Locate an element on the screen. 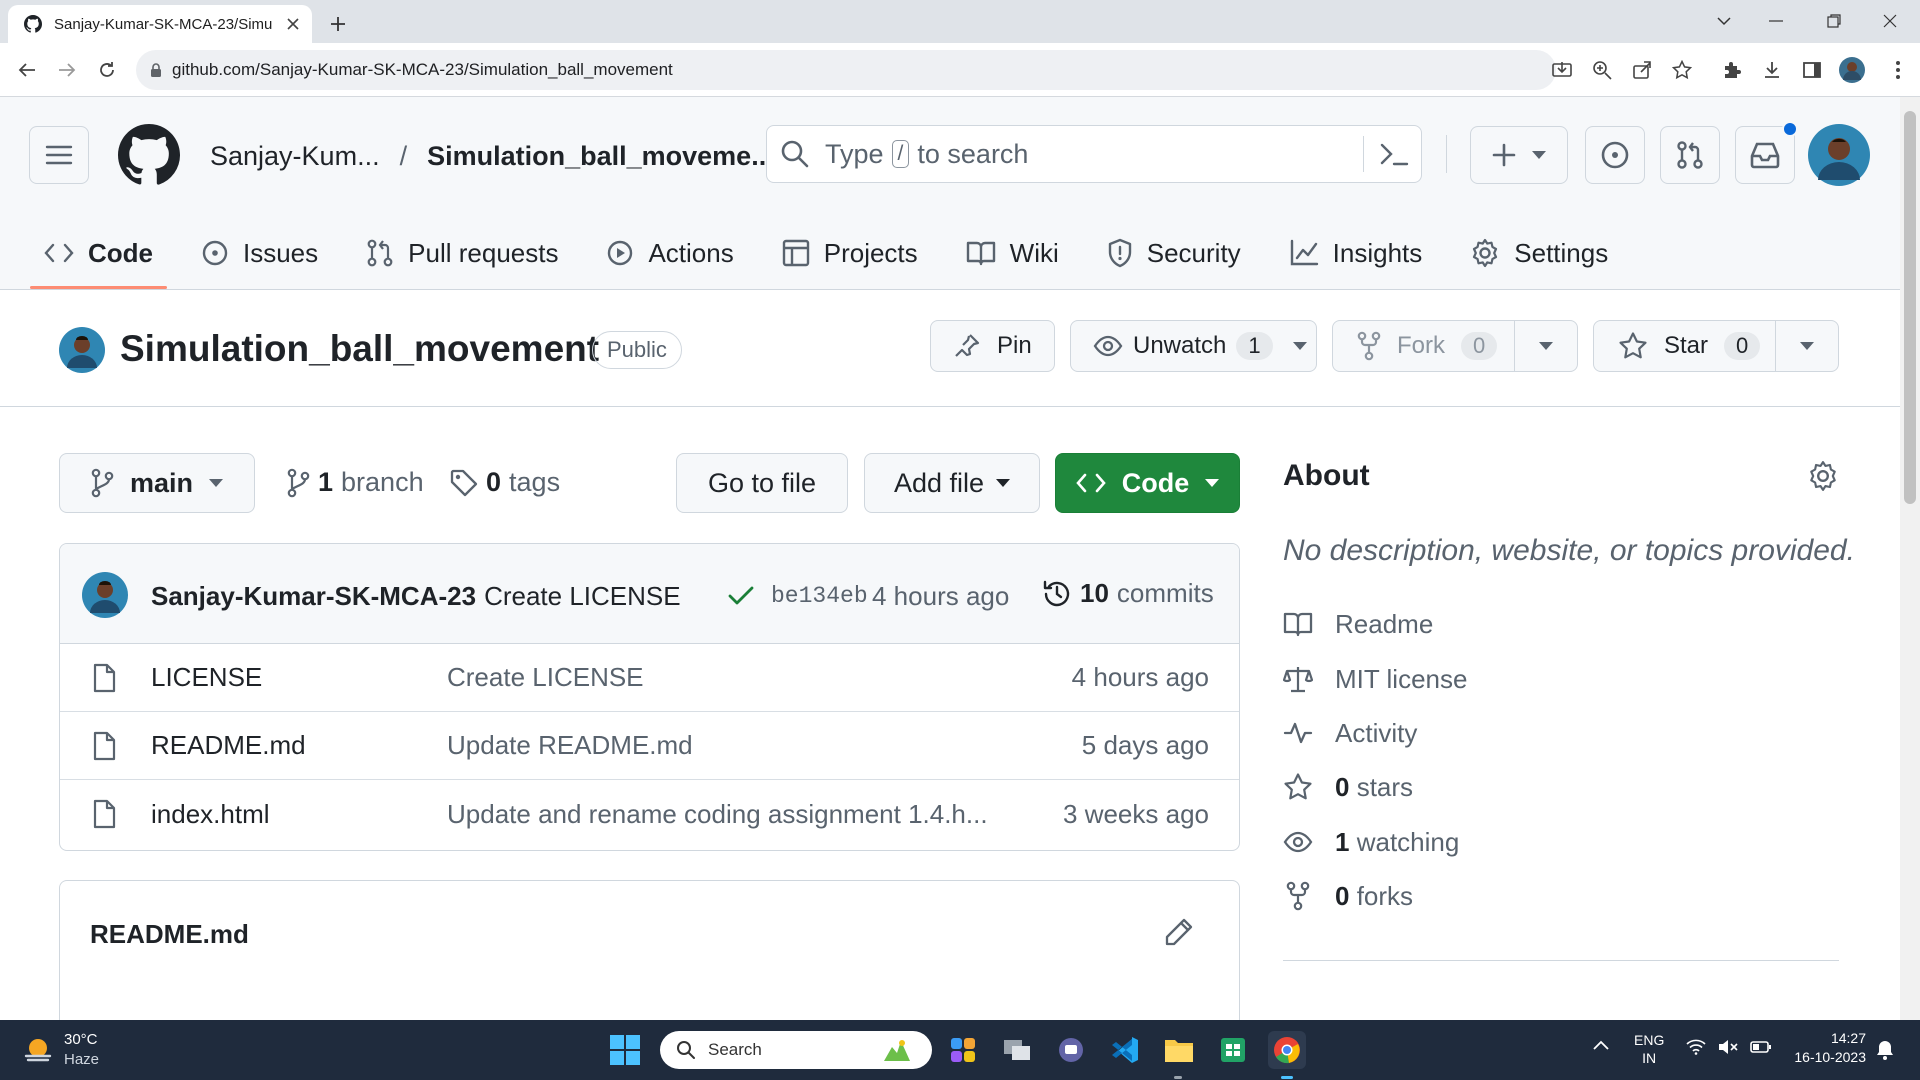 This screenshot has width=1920, height=1080. code-download-button: Code is located at coordinates (1147, 483).